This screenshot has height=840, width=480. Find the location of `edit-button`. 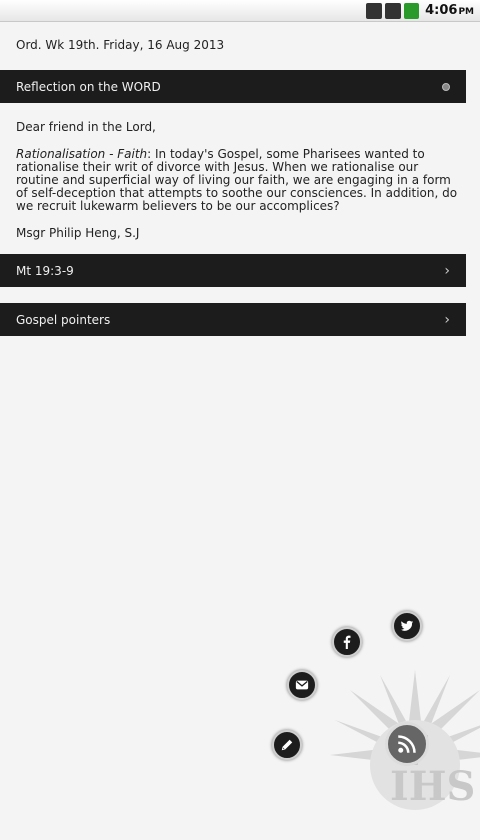

edit-button is located at coordinates (287, 745).